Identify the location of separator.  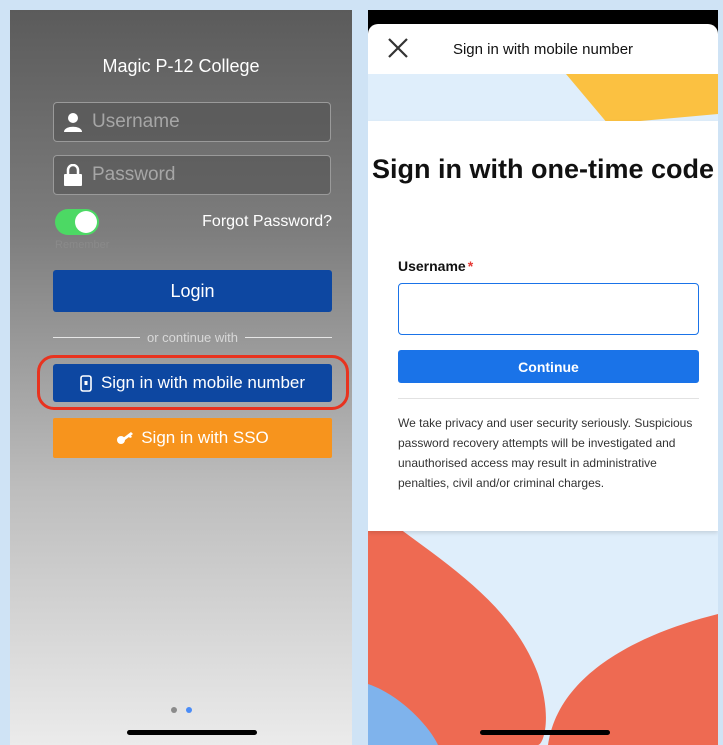
(548, 398).